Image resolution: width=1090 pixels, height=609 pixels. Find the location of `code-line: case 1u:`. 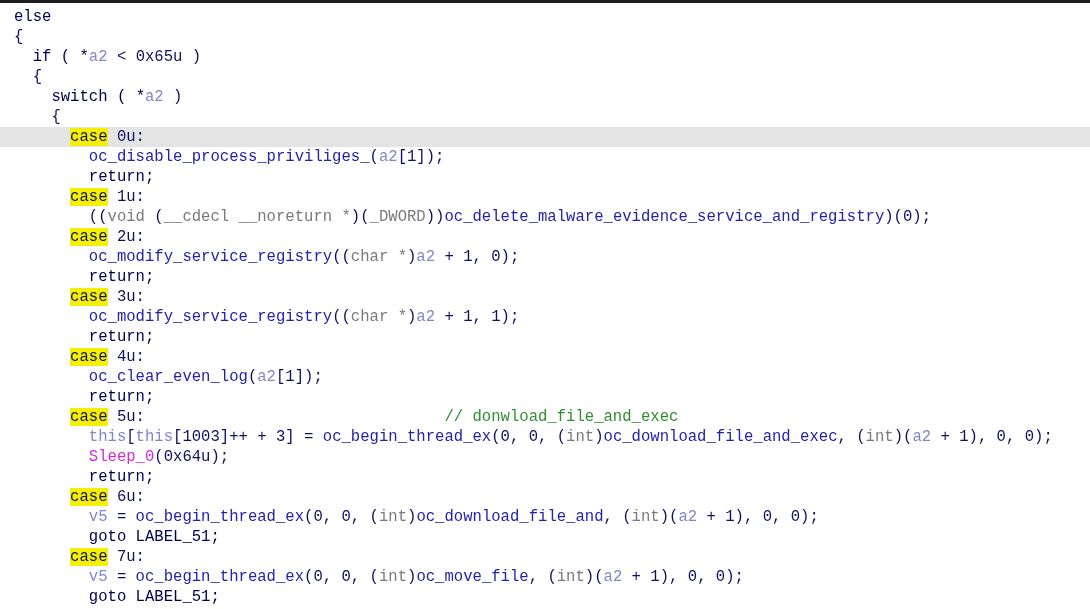

code-line: case 1u: is located at coordinates (545, 197).